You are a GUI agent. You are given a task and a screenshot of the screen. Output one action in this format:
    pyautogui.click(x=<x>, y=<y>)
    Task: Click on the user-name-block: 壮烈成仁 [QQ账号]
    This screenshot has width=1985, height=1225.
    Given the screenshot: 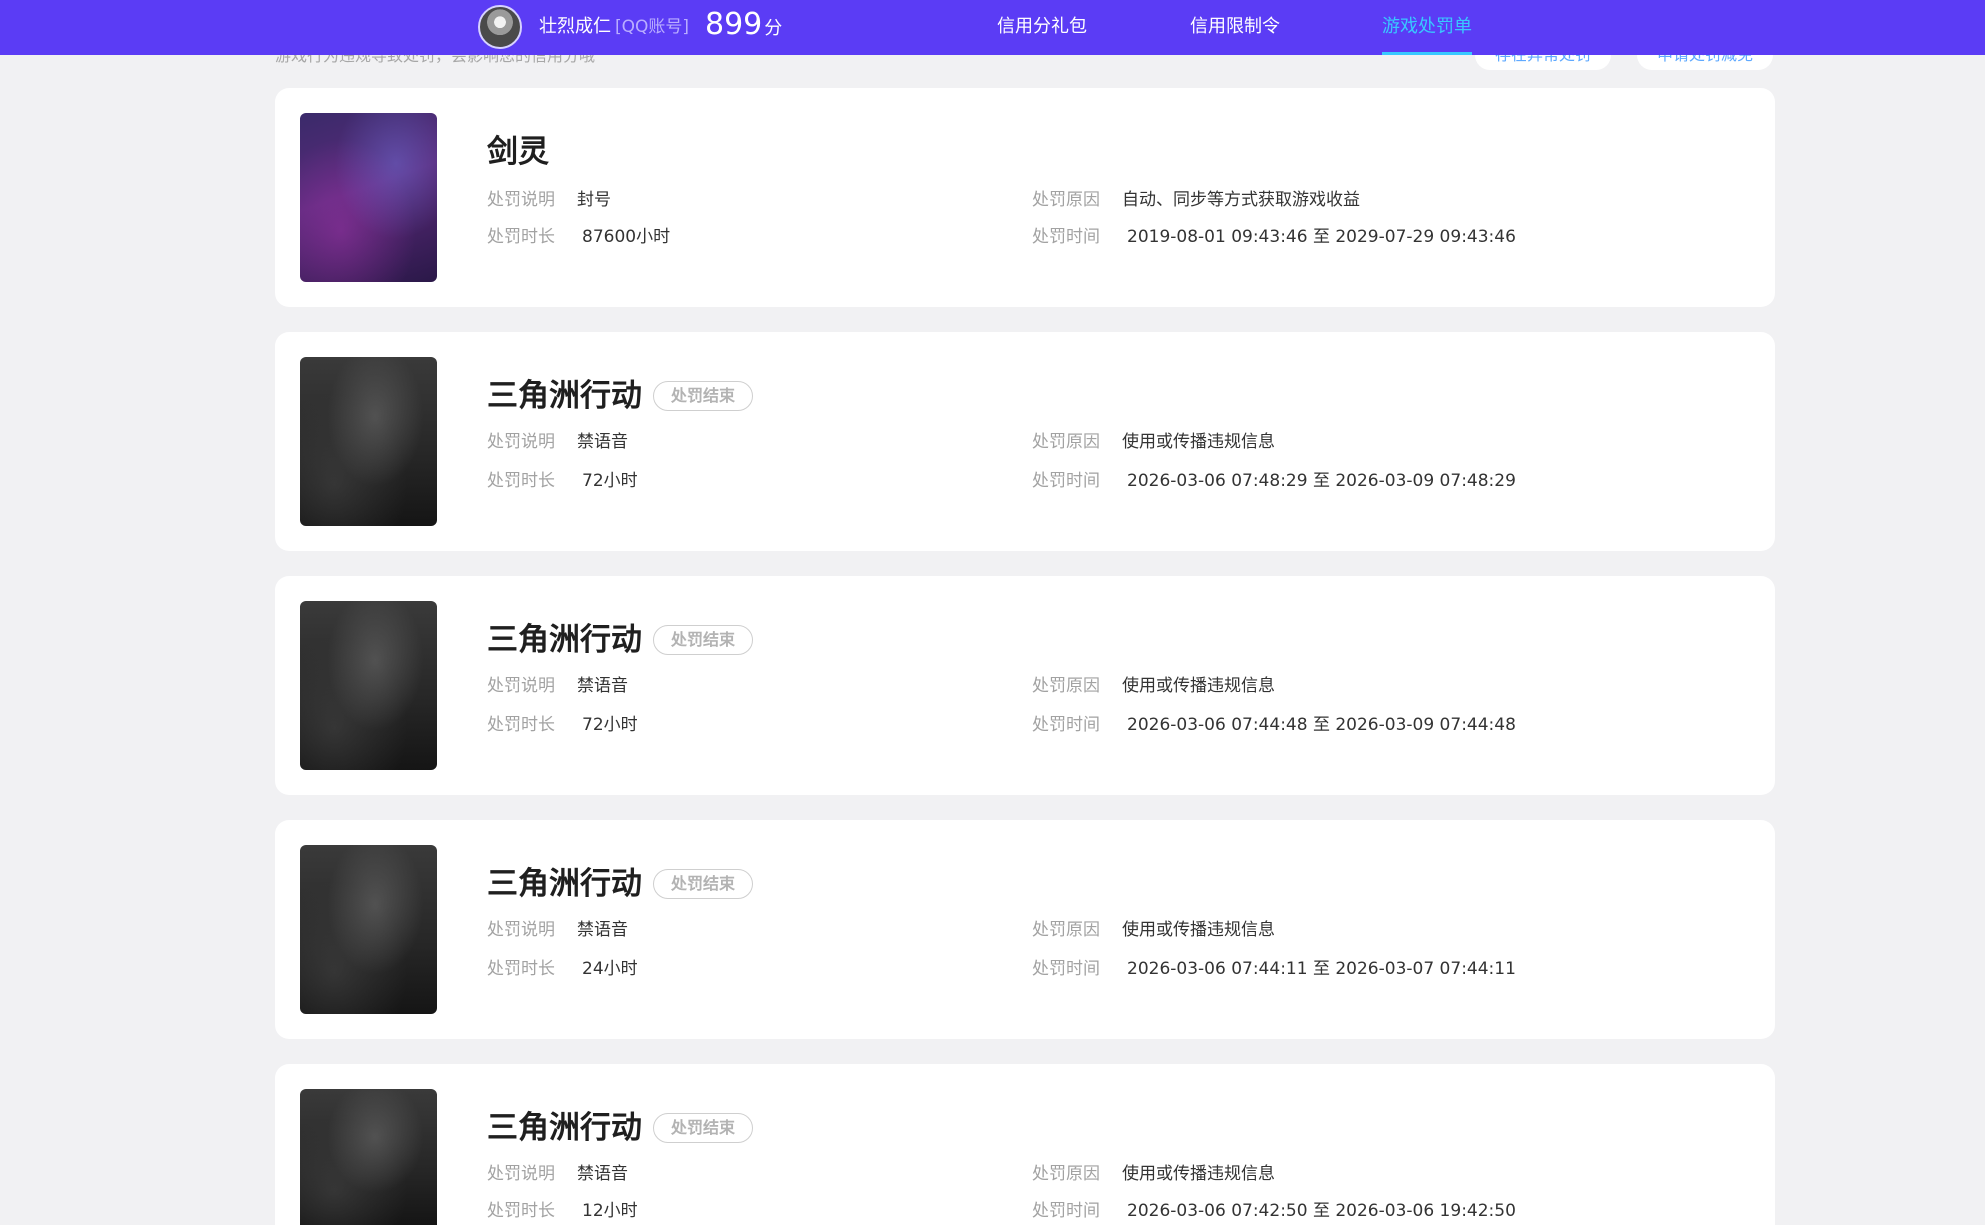 What is the action you would take?
    pyautogui.click(x=614, y=27)
    